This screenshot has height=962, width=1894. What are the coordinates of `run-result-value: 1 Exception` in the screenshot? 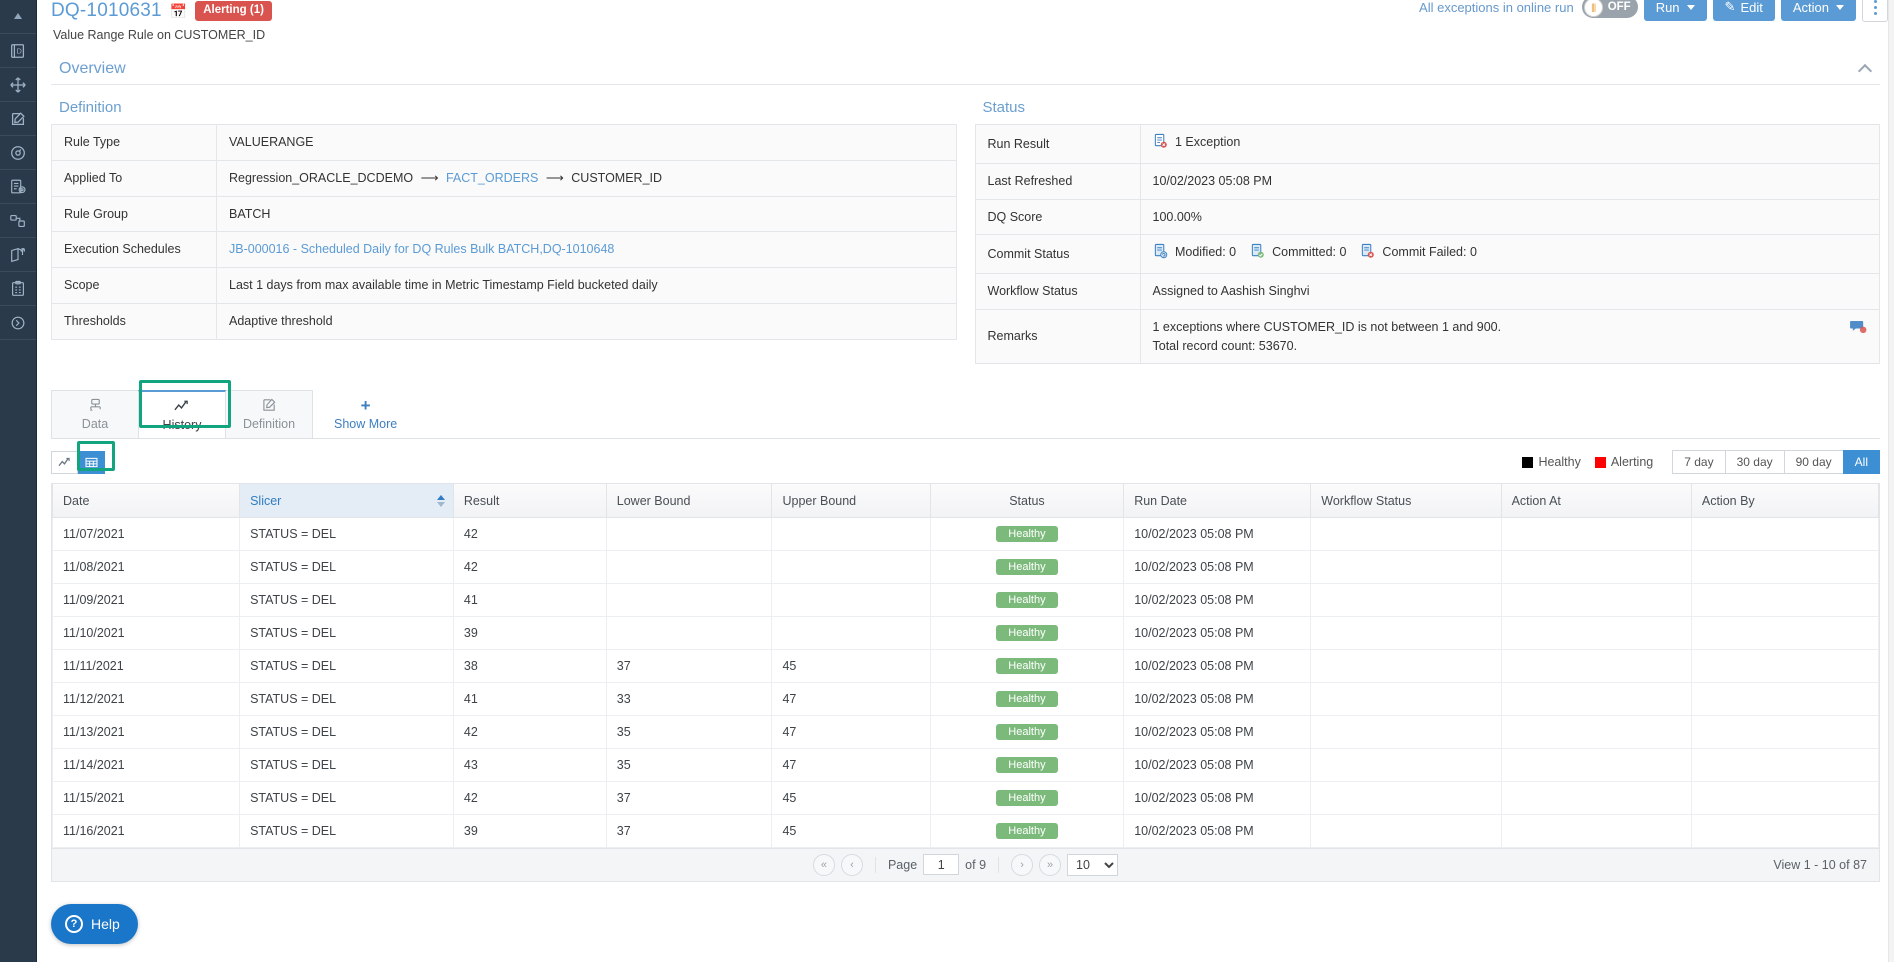 It's located at (1207, 142).